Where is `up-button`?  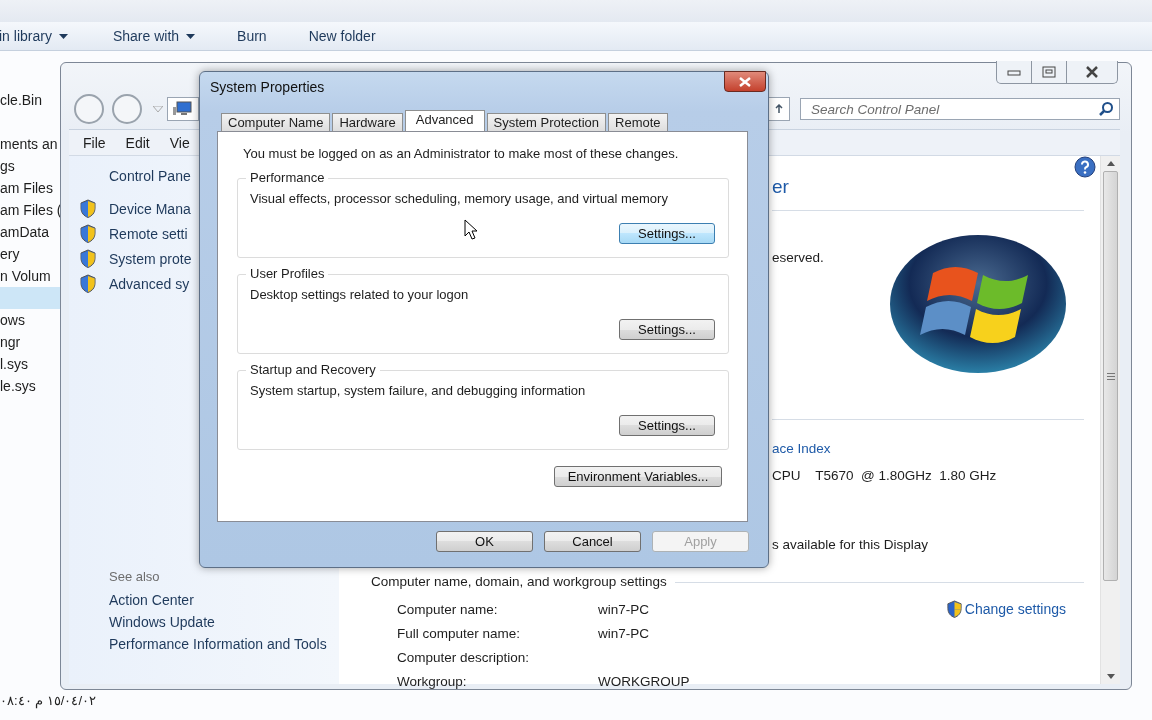 up-button is located at coordinates (779, 109).